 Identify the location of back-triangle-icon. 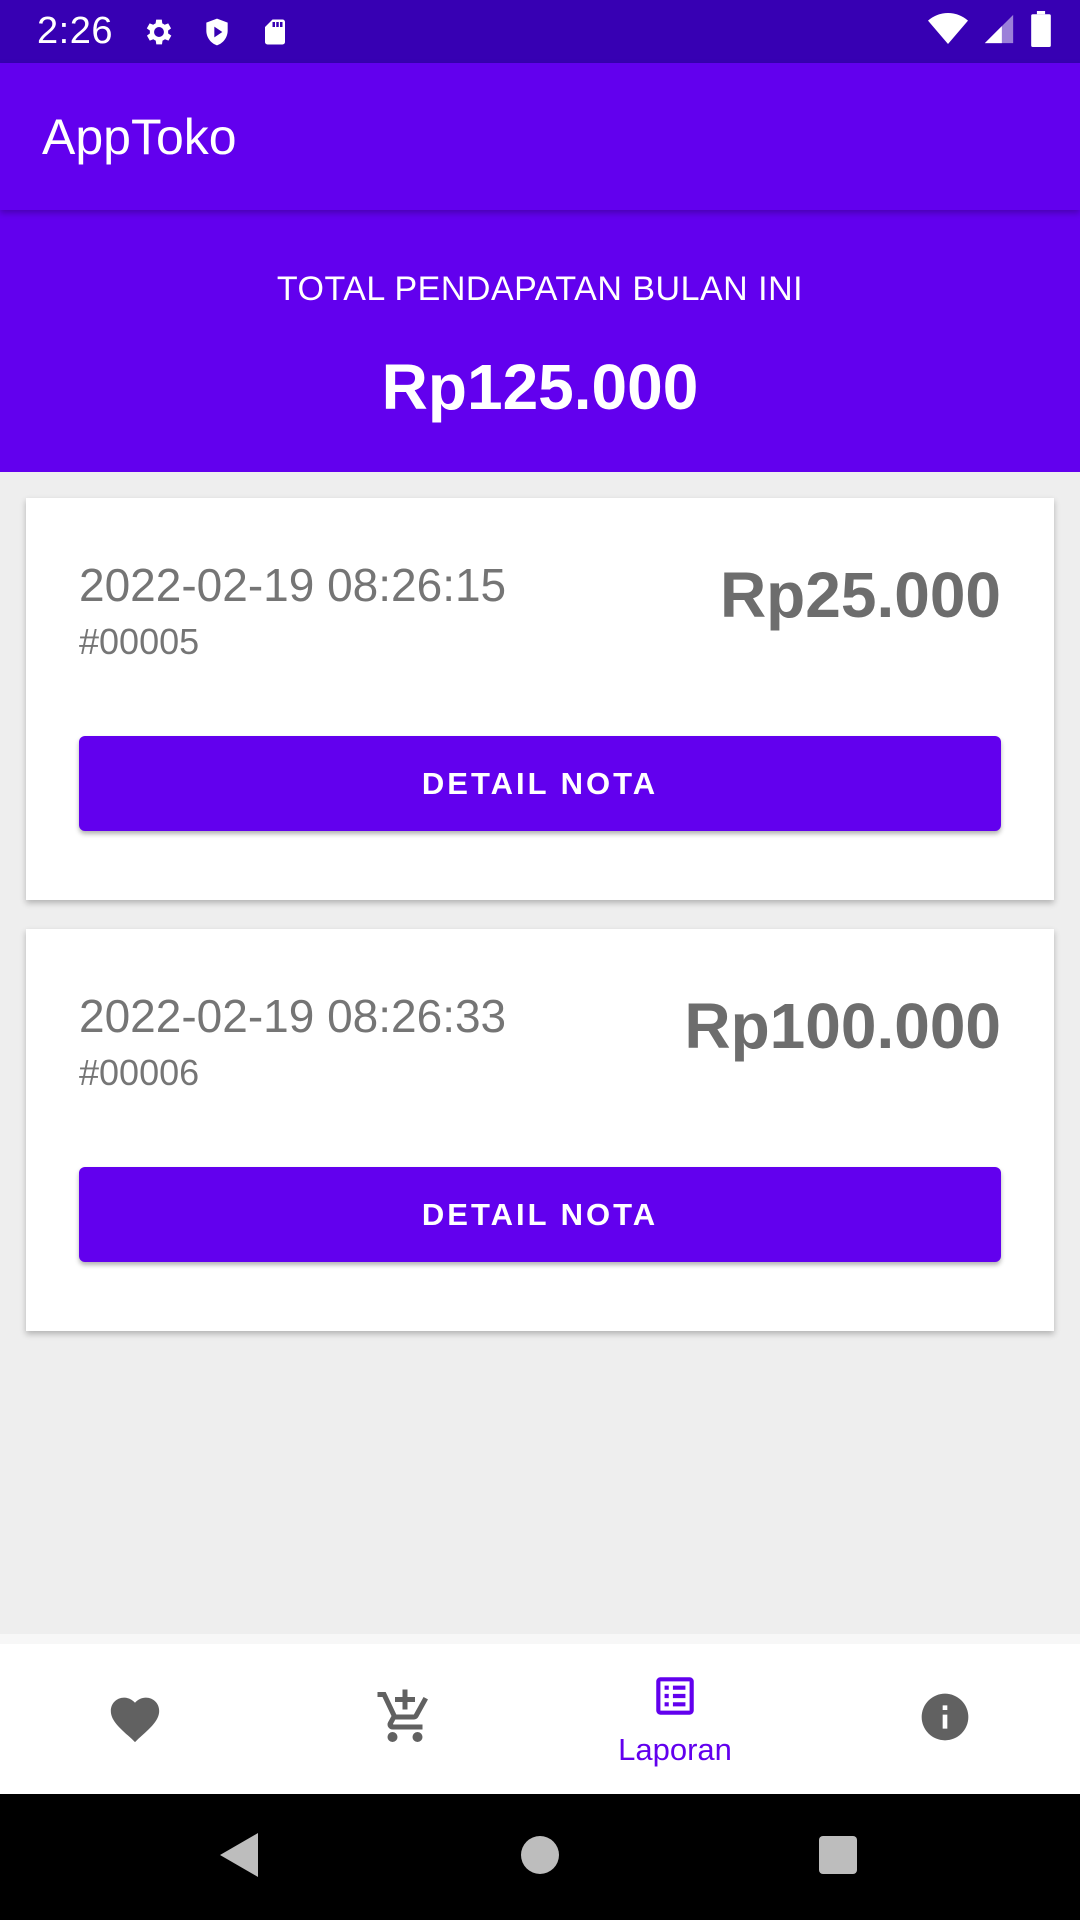
(240, 1857).